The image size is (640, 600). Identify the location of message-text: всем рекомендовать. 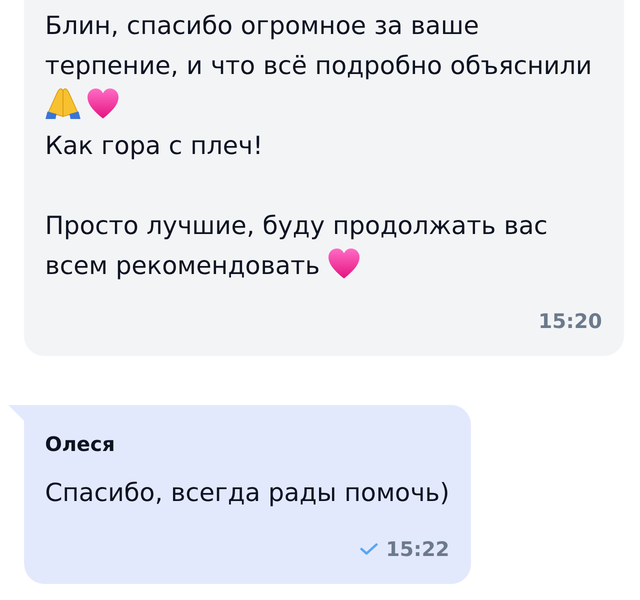
(182, 265).